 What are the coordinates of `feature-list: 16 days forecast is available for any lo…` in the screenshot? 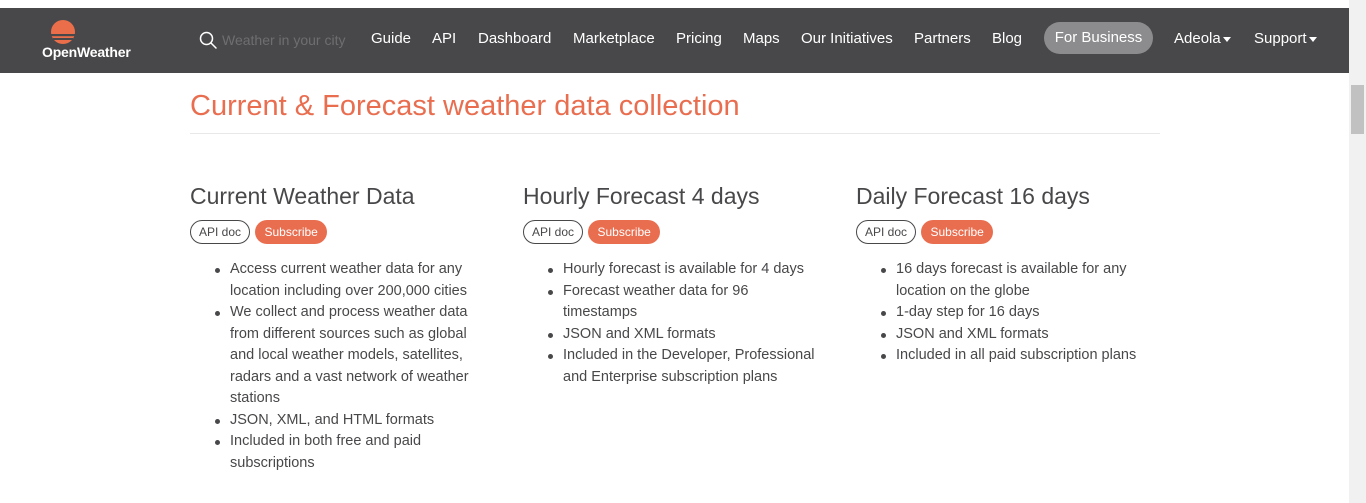 It's located at (1006, 313).